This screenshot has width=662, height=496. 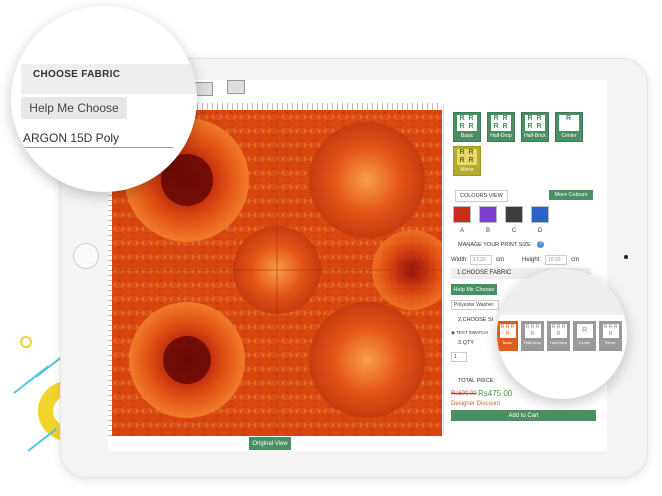 I want to click on swatch-label: D, so click(x=540, y=231).